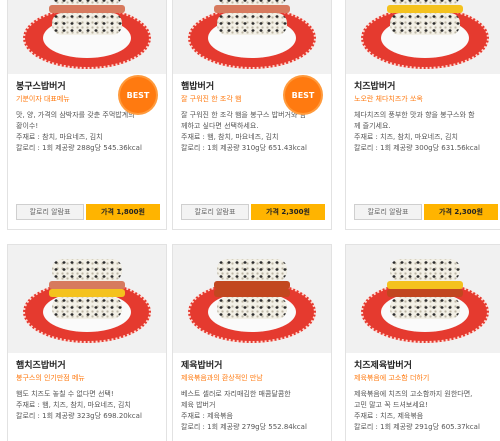 This screenshot has width=500, height=441. Describe the element at coordinates (375, 87) in the screenshot. I see `product-name: 치즈밥버거` at that location.